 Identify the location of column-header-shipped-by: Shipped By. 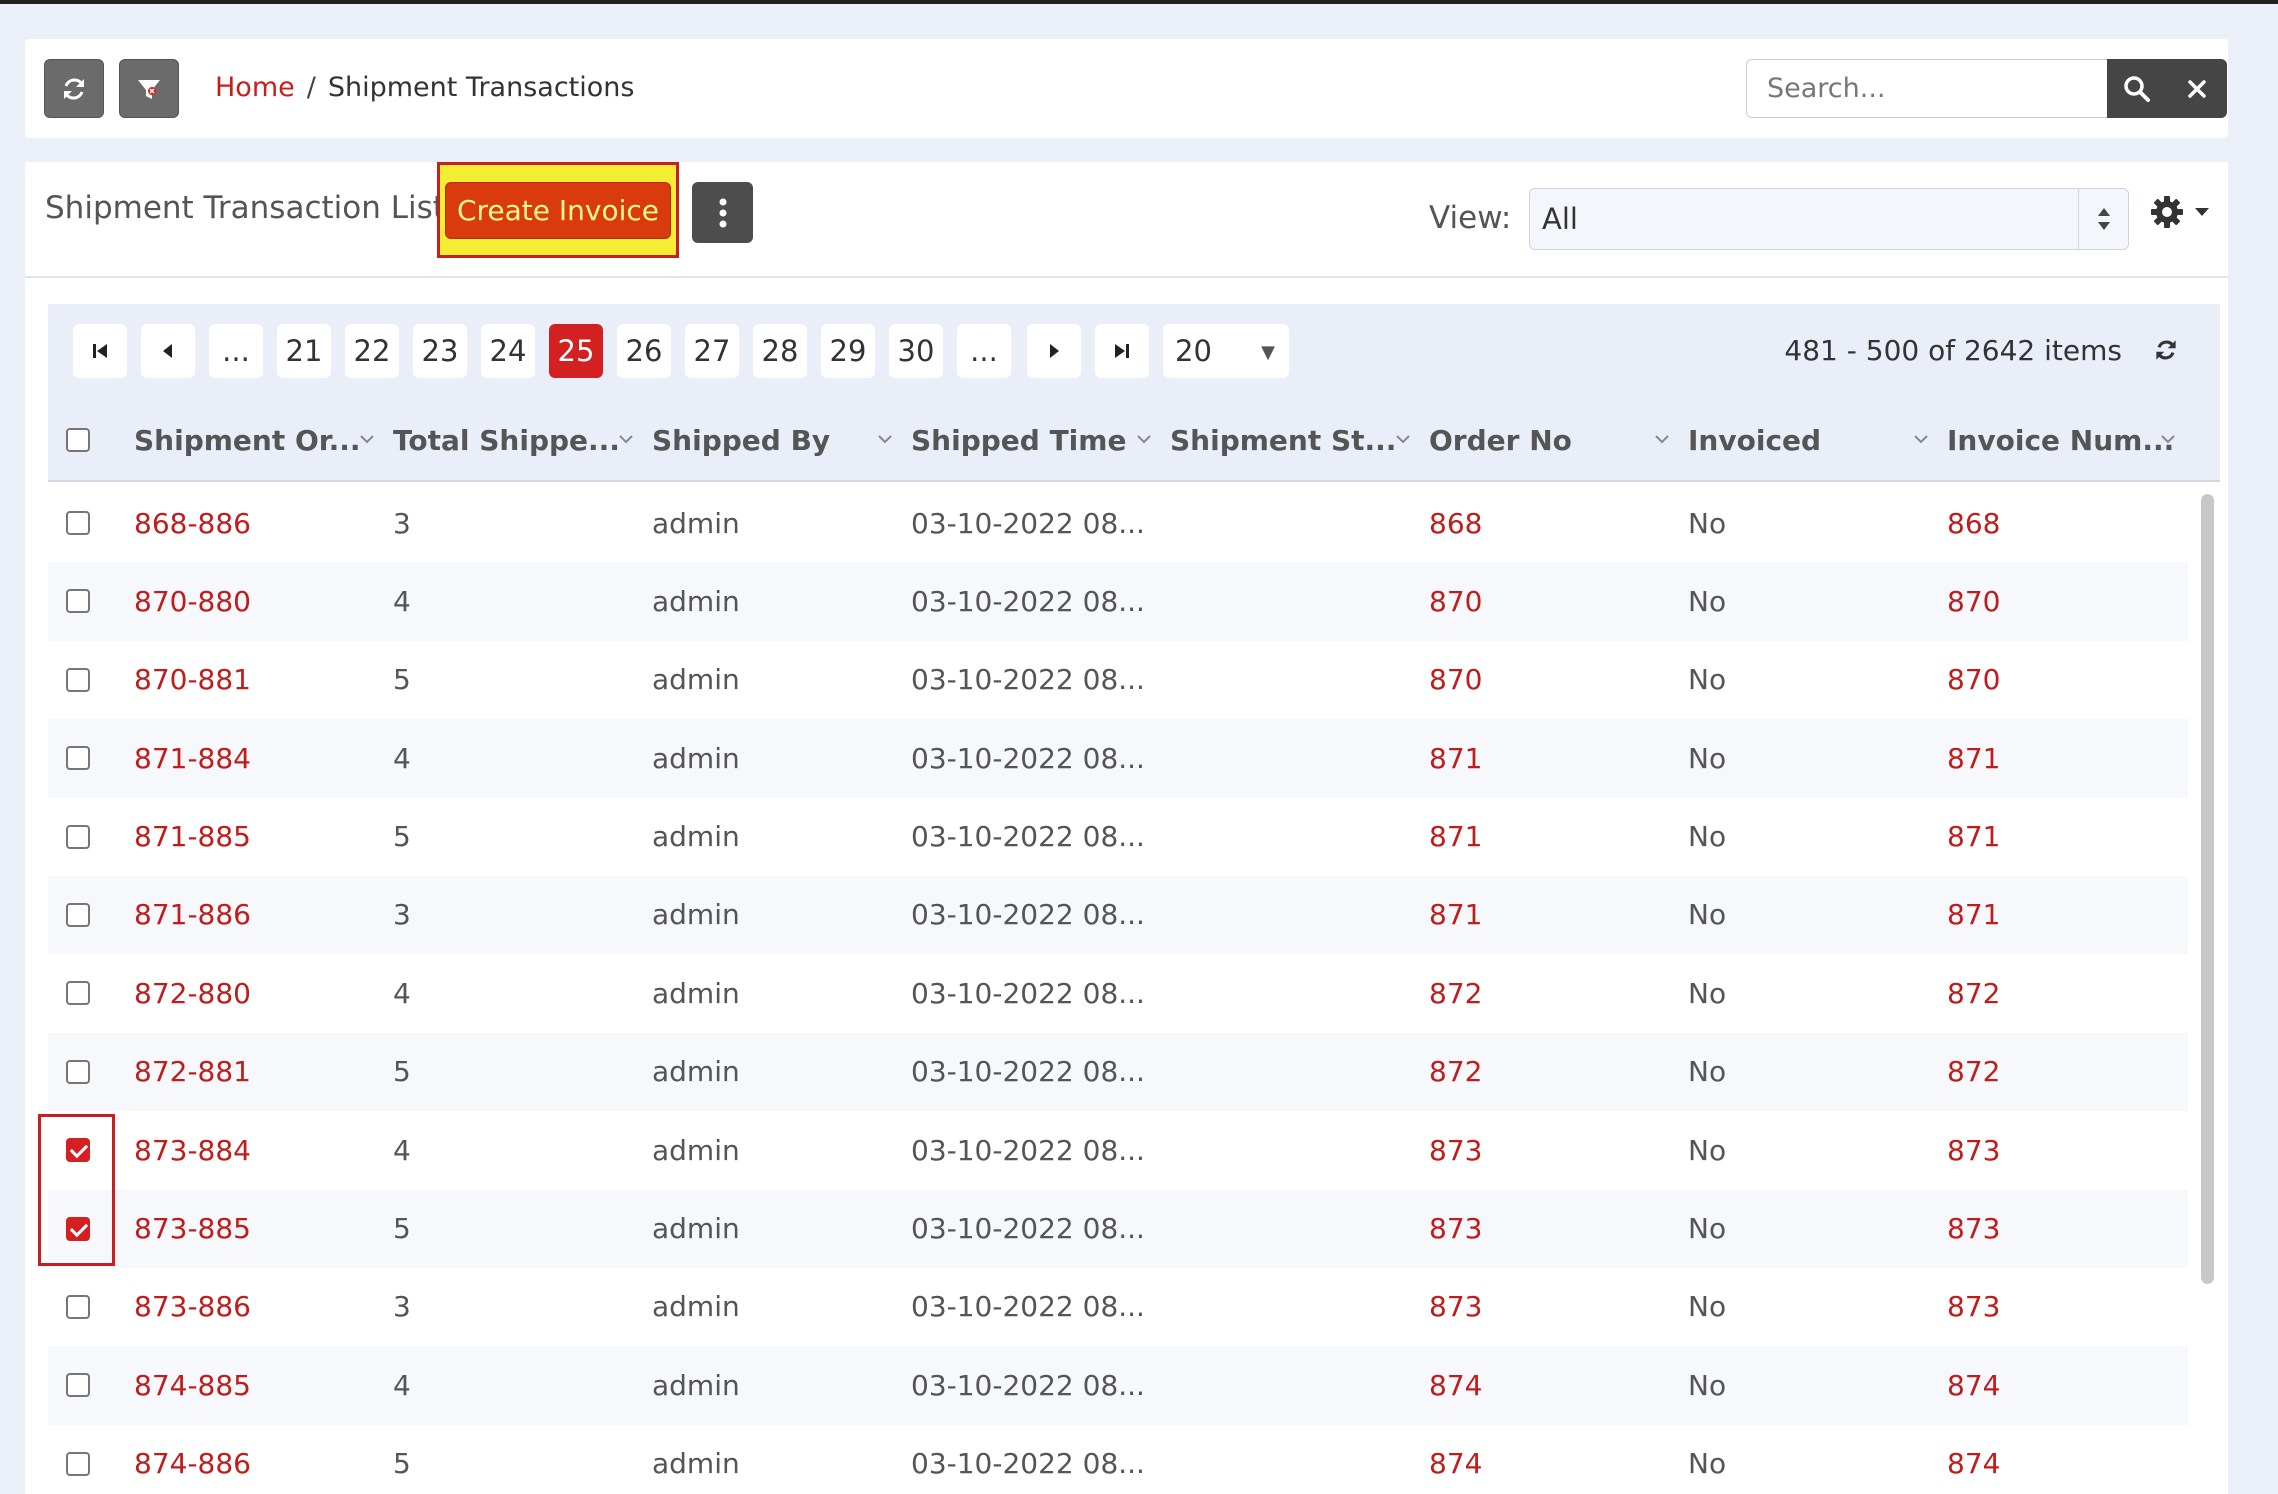
(781, 440).